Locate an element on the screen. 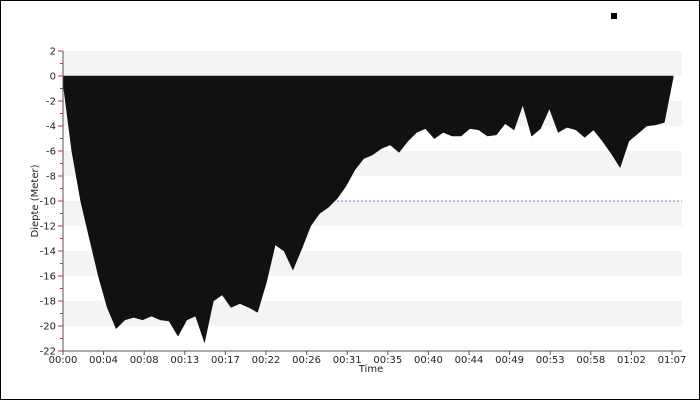  y-tick-label: -16 is located at coordinates (48, 277).